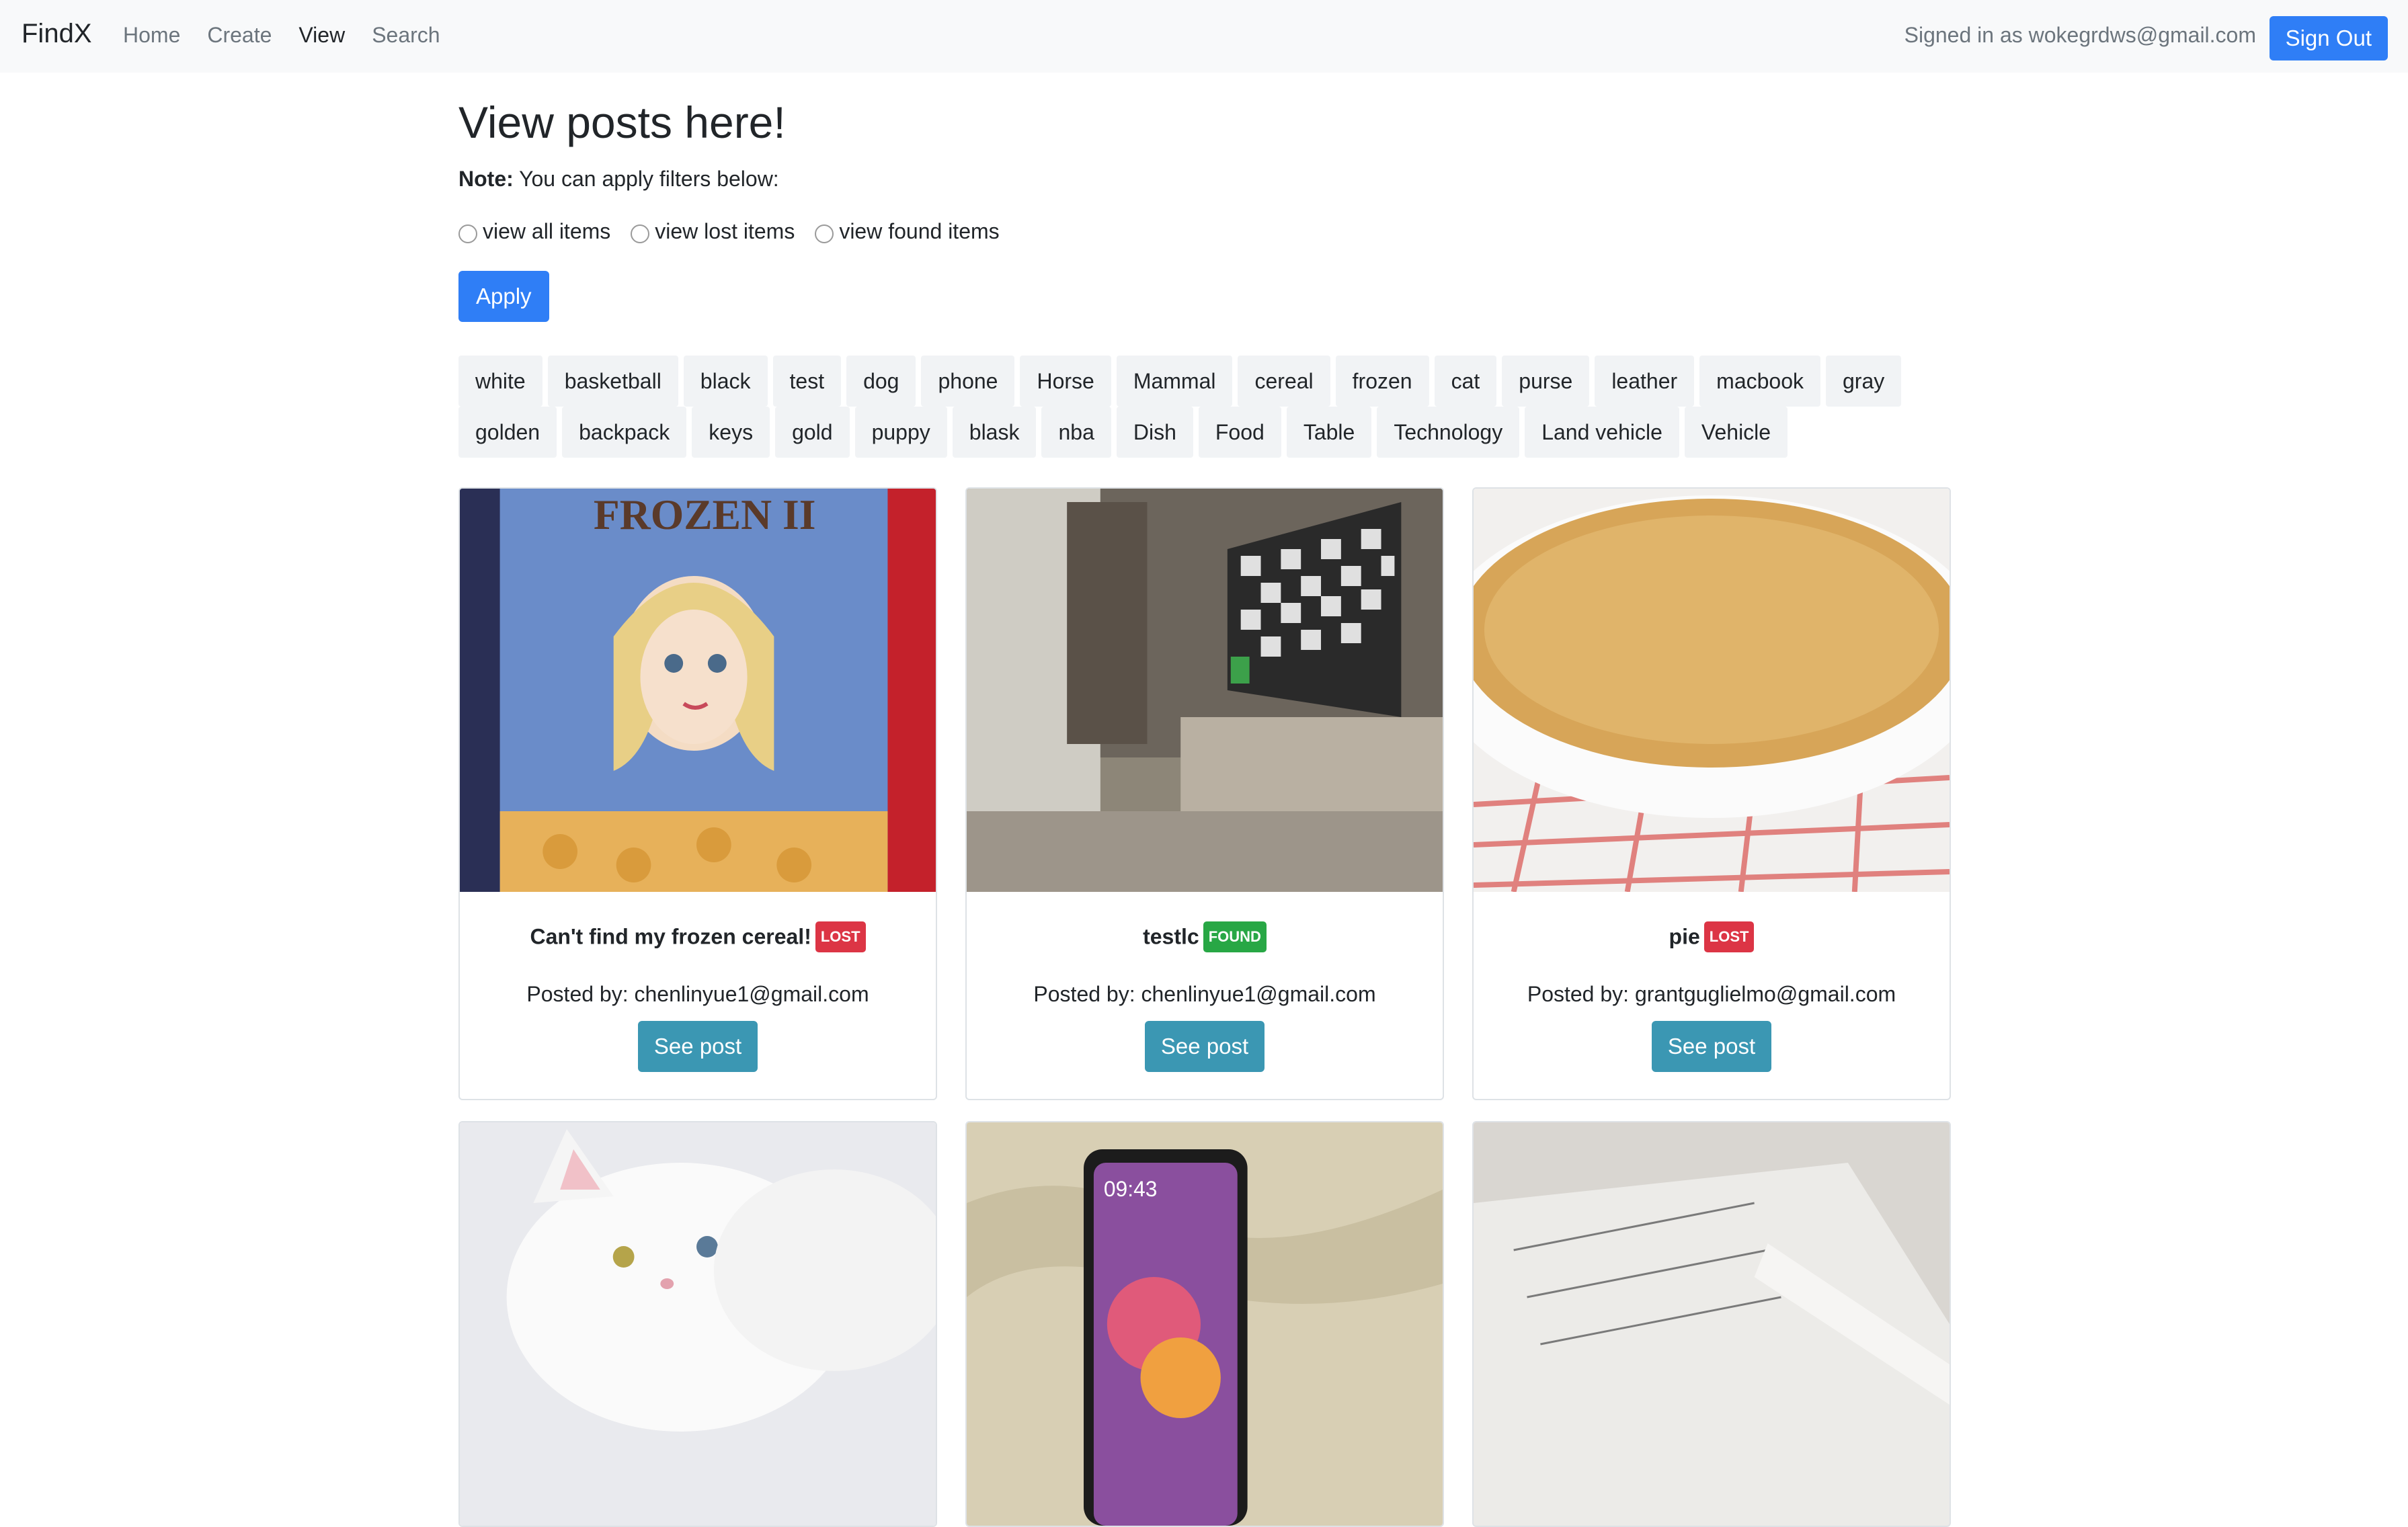  I want to click on filter-note: Note: You can apply filters below:, so click(1204, 178).